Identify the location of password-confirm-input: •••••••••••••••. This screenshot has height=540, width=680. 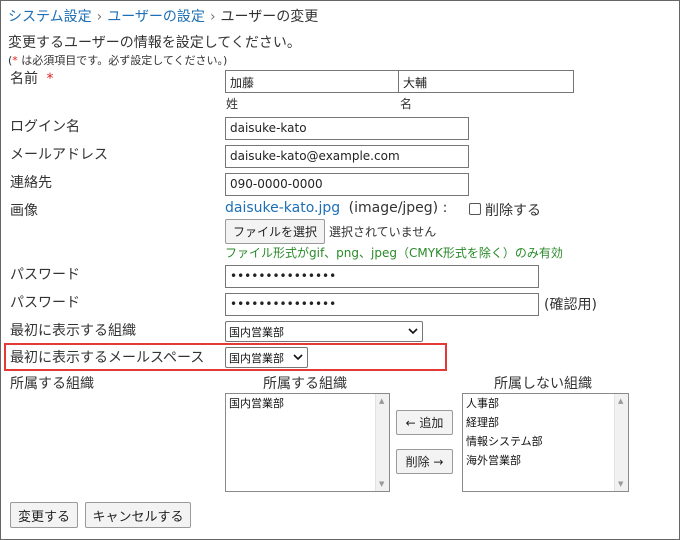
(382, 304).